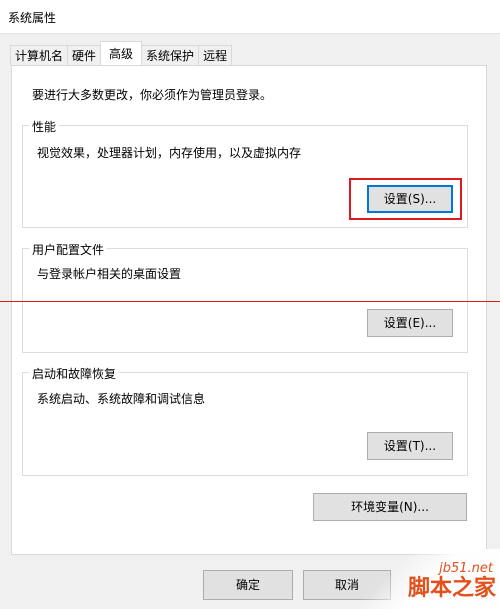 The height and width of the screenshot is (609, 500). I want to click on user-profiles-description: 与登录帐户相关的桌面设置, so click(109, 274).